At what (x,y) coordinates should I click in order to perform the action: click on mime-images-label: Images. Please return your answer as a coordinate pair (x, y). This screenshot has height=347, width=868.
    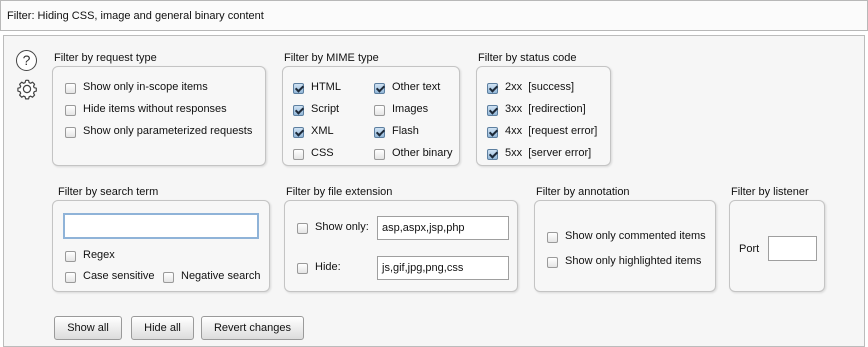
    Looking at the image, I should click on (410, 109).